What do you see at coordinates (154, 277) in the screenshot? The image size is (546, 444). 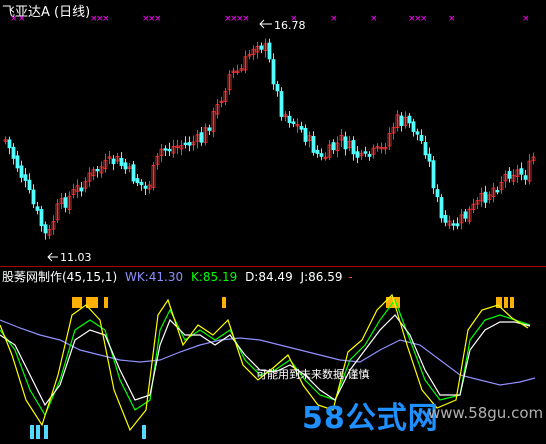 I see `wk-value: WK:41.30` at bounding box center [154, 277].